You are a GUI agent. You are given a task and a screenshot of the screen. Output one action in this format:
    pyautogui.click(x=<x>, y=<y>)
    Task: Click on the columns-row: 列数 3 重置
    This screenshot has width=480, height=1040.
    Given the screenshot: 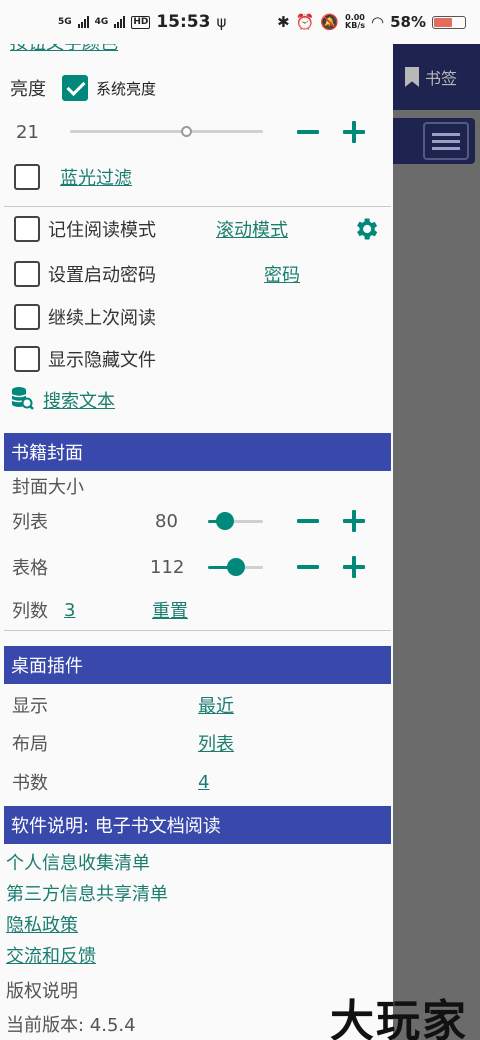 What is the action you would take?
    pyautogui.click(x=196, y=610)
    